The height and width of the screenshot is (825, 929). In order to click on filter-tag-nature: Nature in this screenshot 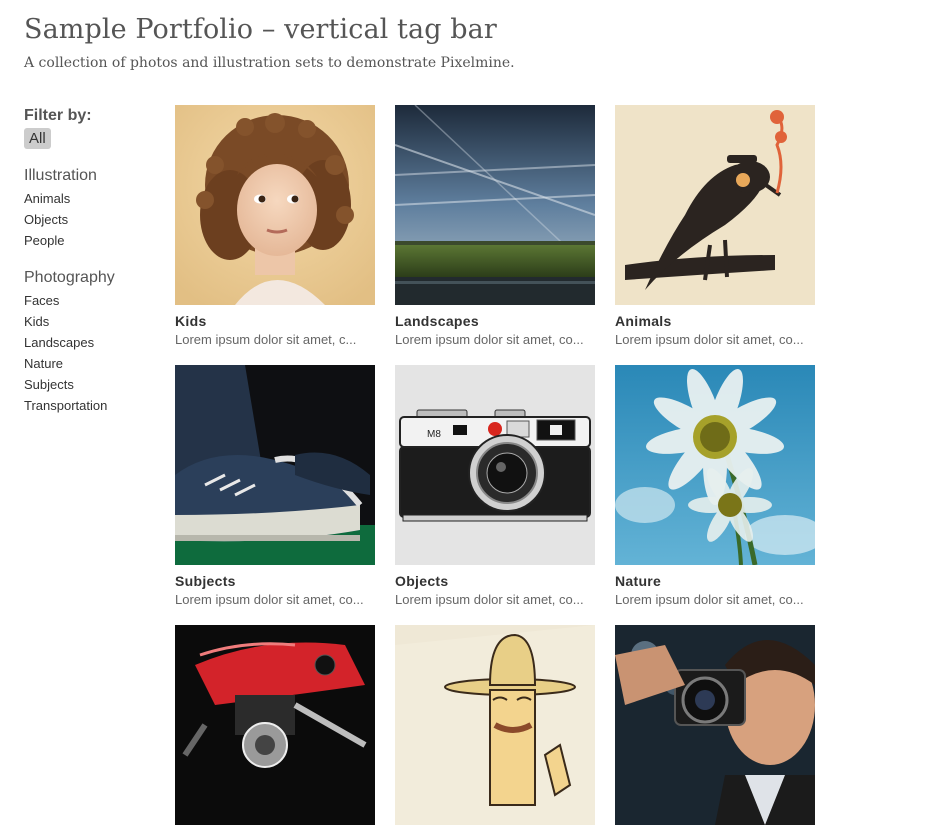, I will do `click(94, 363)`.